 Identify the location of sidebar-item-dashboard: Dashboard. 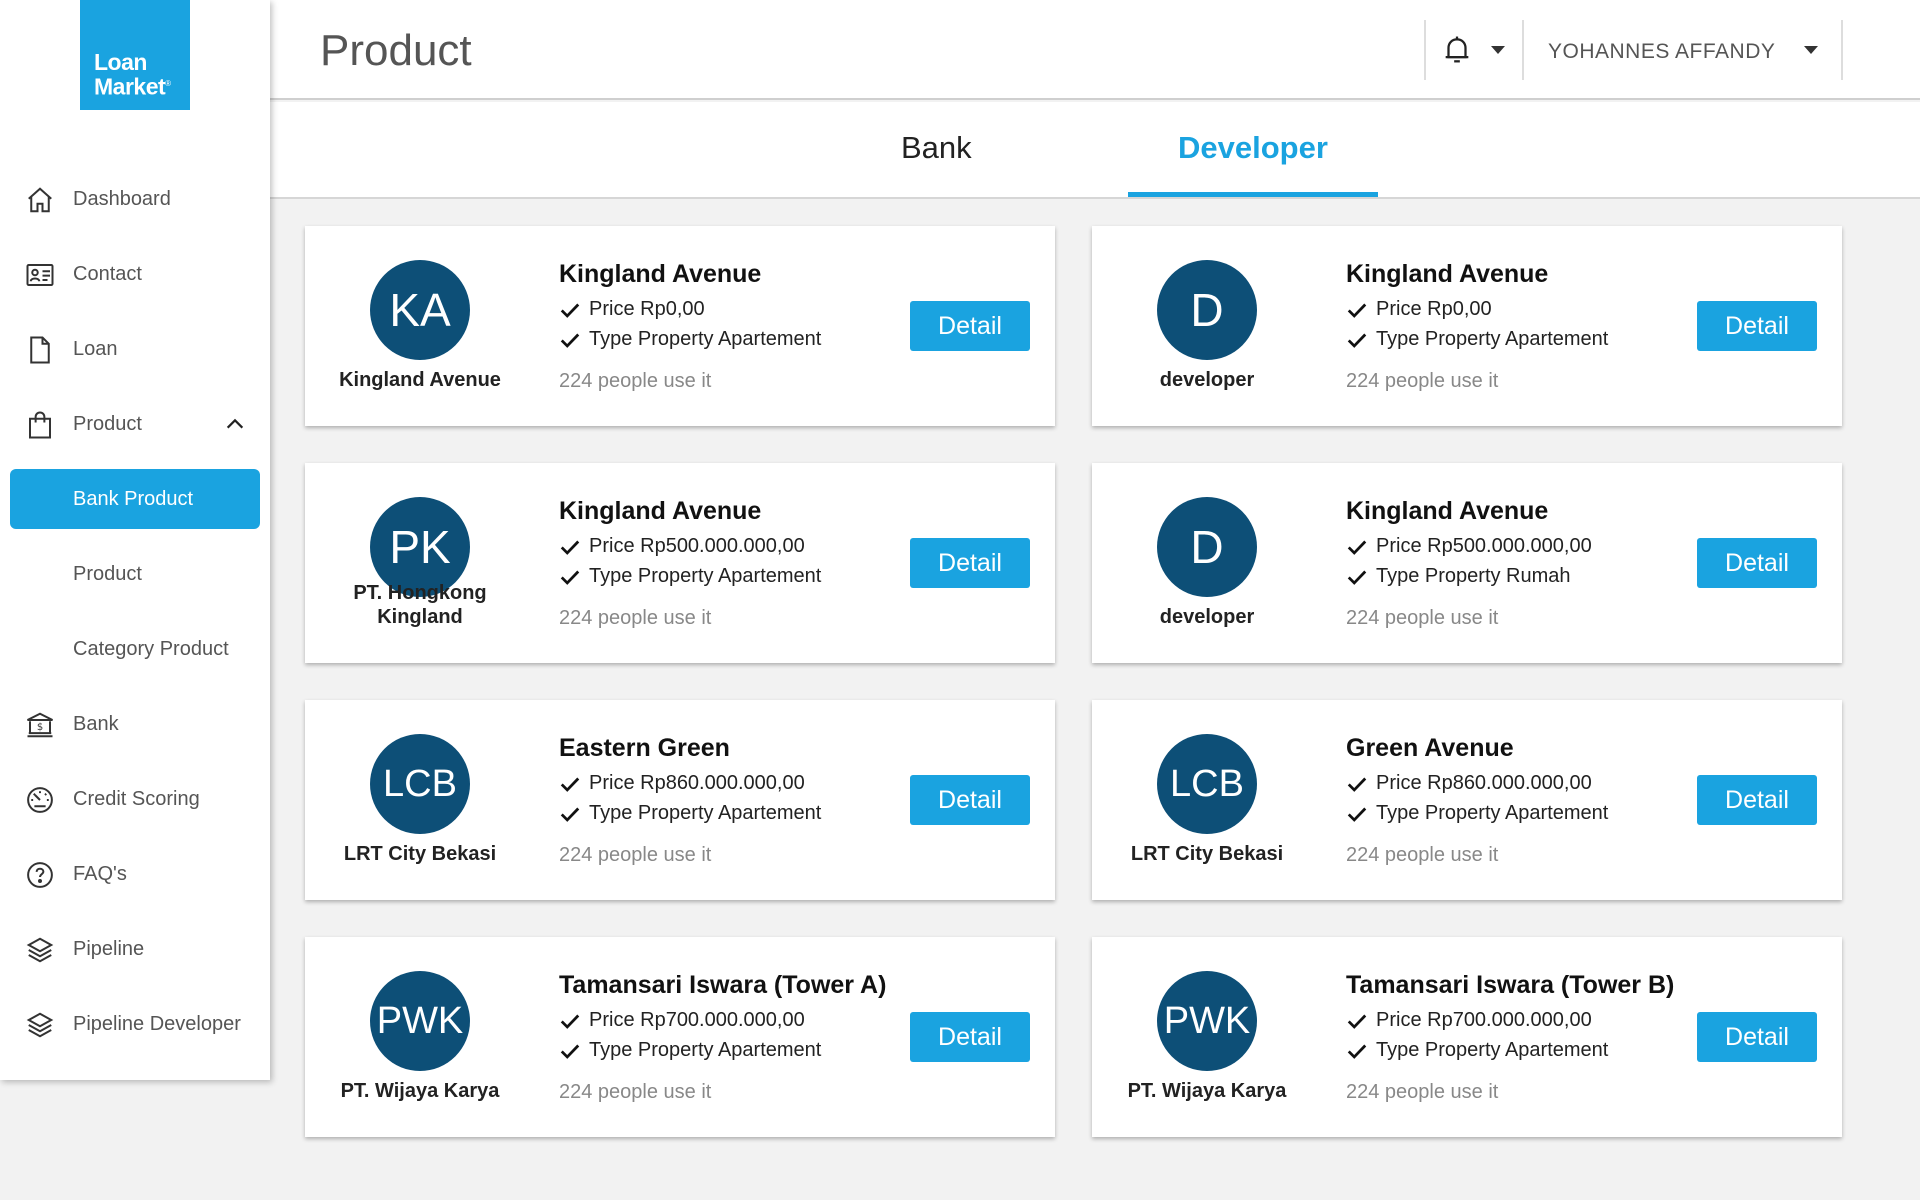
(135, 199).